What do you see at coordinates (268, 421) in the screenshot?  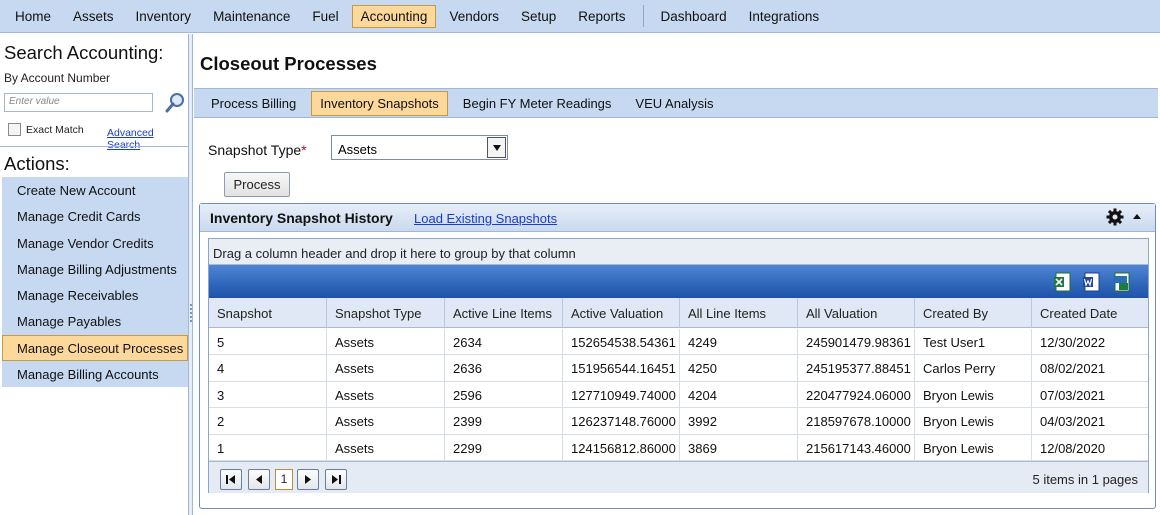 I see `table-cell: 2` at bounding box center [268, 421].